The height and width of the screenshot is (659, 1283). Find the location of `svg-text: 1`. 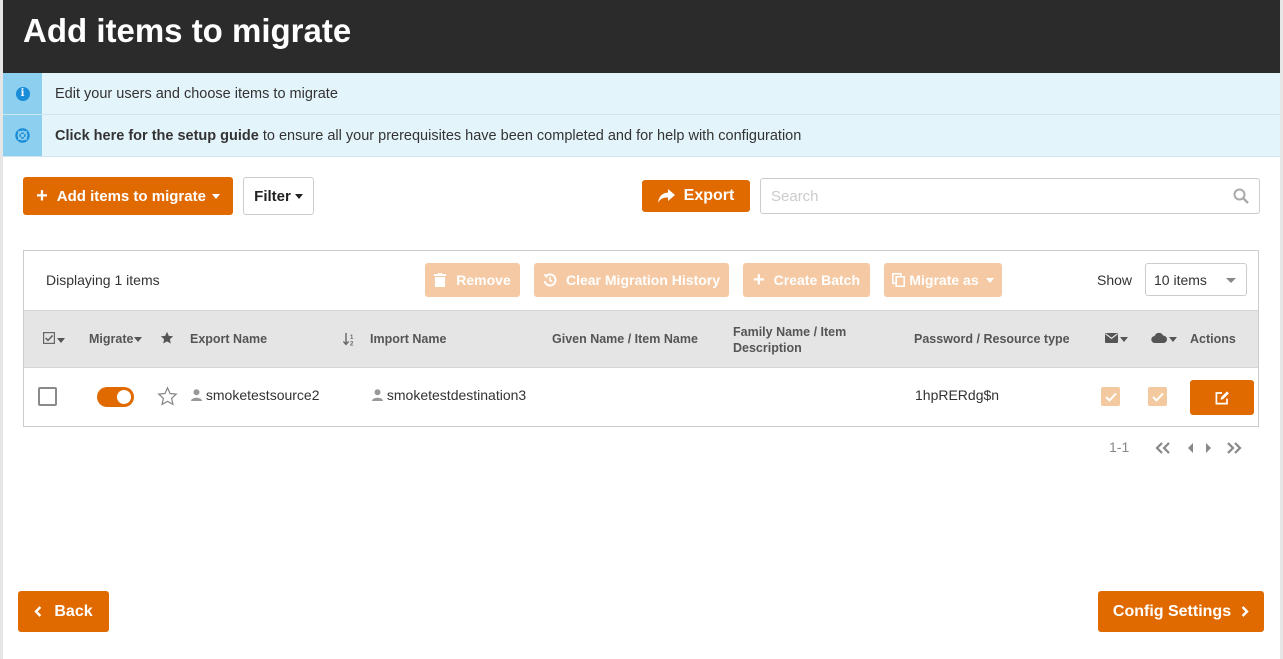

svg-text: 1 is located at coordinates (352, 338).